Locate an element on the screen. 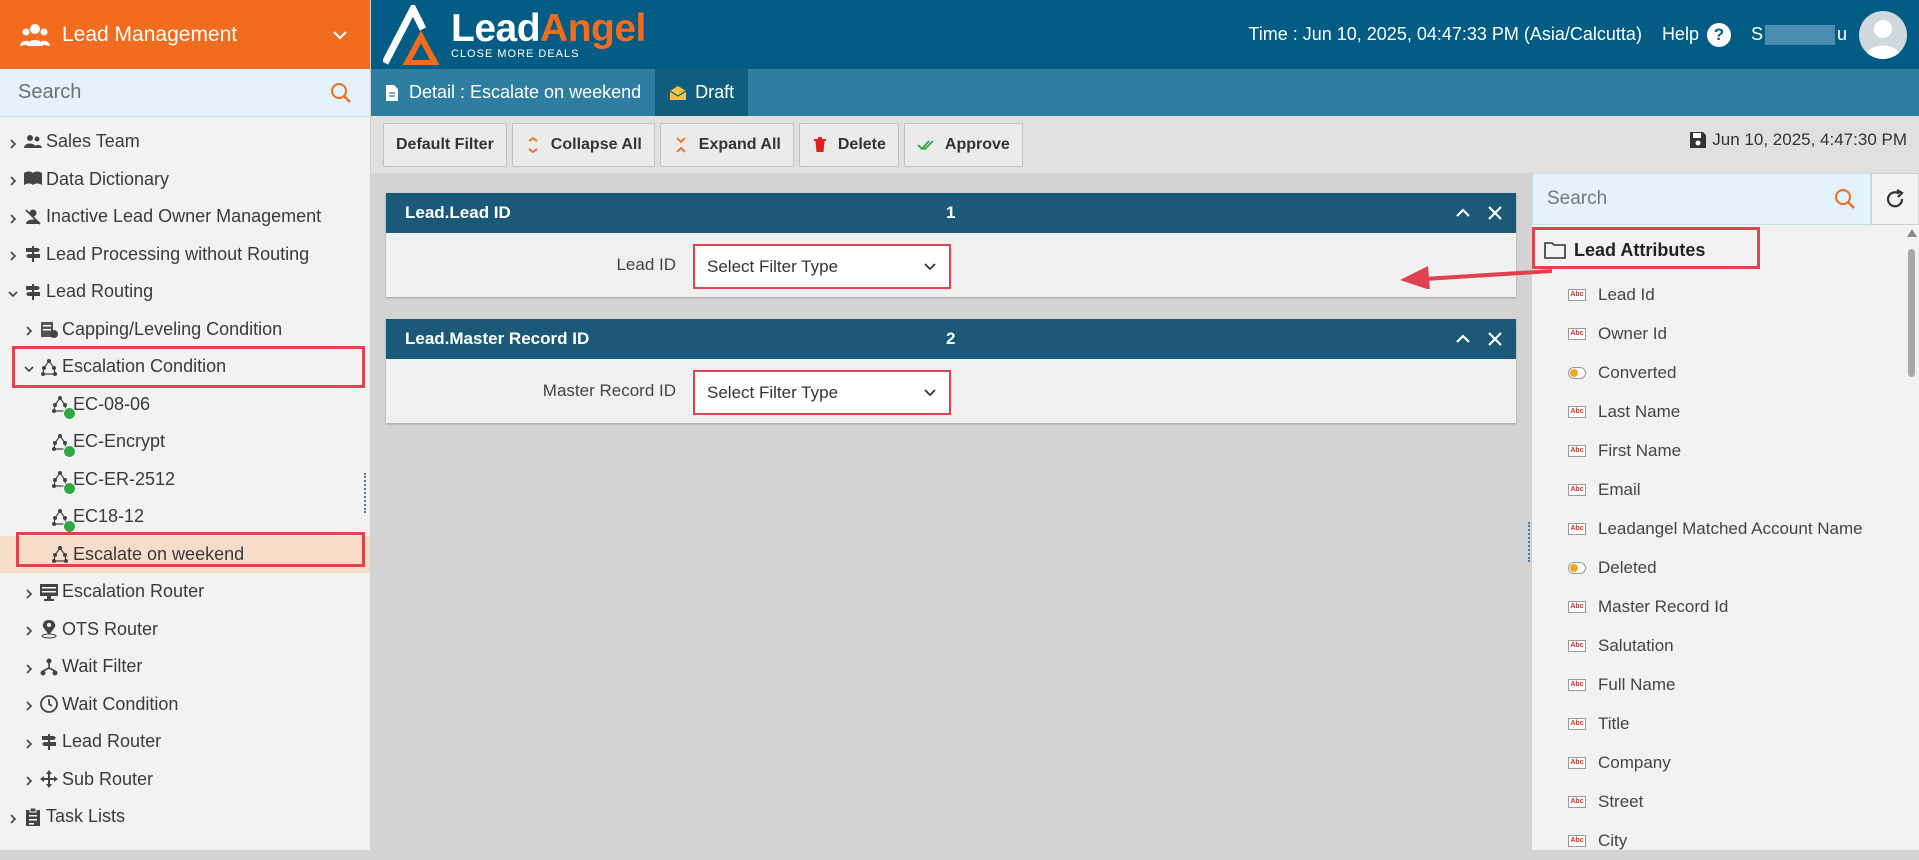 This screenshot has height=860, width=1919. tab-draft-label: Draft is located at coordinates (714, 92).